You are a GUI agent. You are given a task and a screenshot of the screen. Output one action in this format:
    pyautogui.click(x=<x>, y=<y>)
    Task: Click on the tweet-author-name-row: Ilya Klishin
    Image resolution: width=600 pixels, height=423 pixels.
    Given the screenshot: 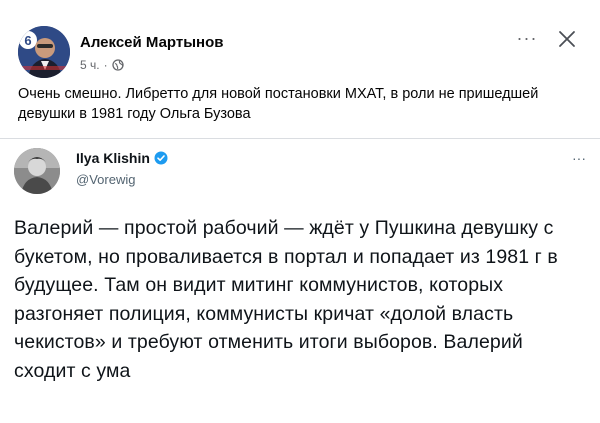 What is the action you would take?
    pyautogui.click(x=122, y=158)
    